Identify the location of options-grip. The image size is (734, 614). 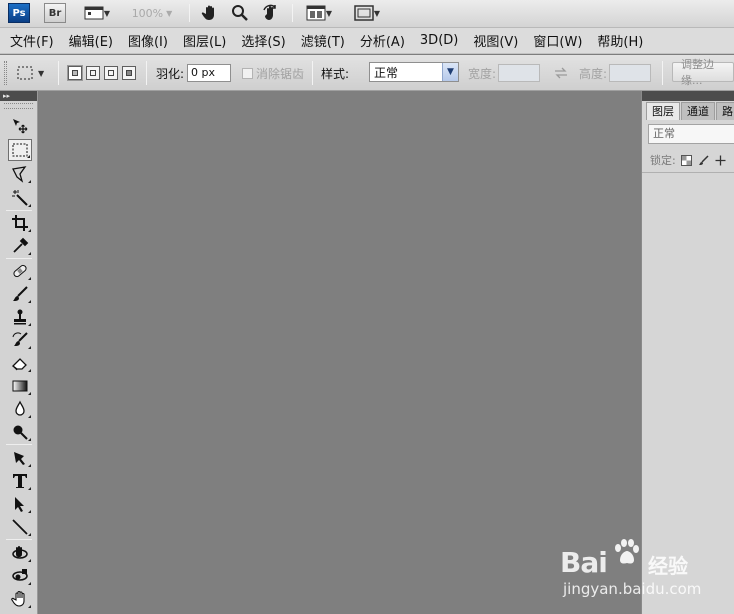
(5, 73).